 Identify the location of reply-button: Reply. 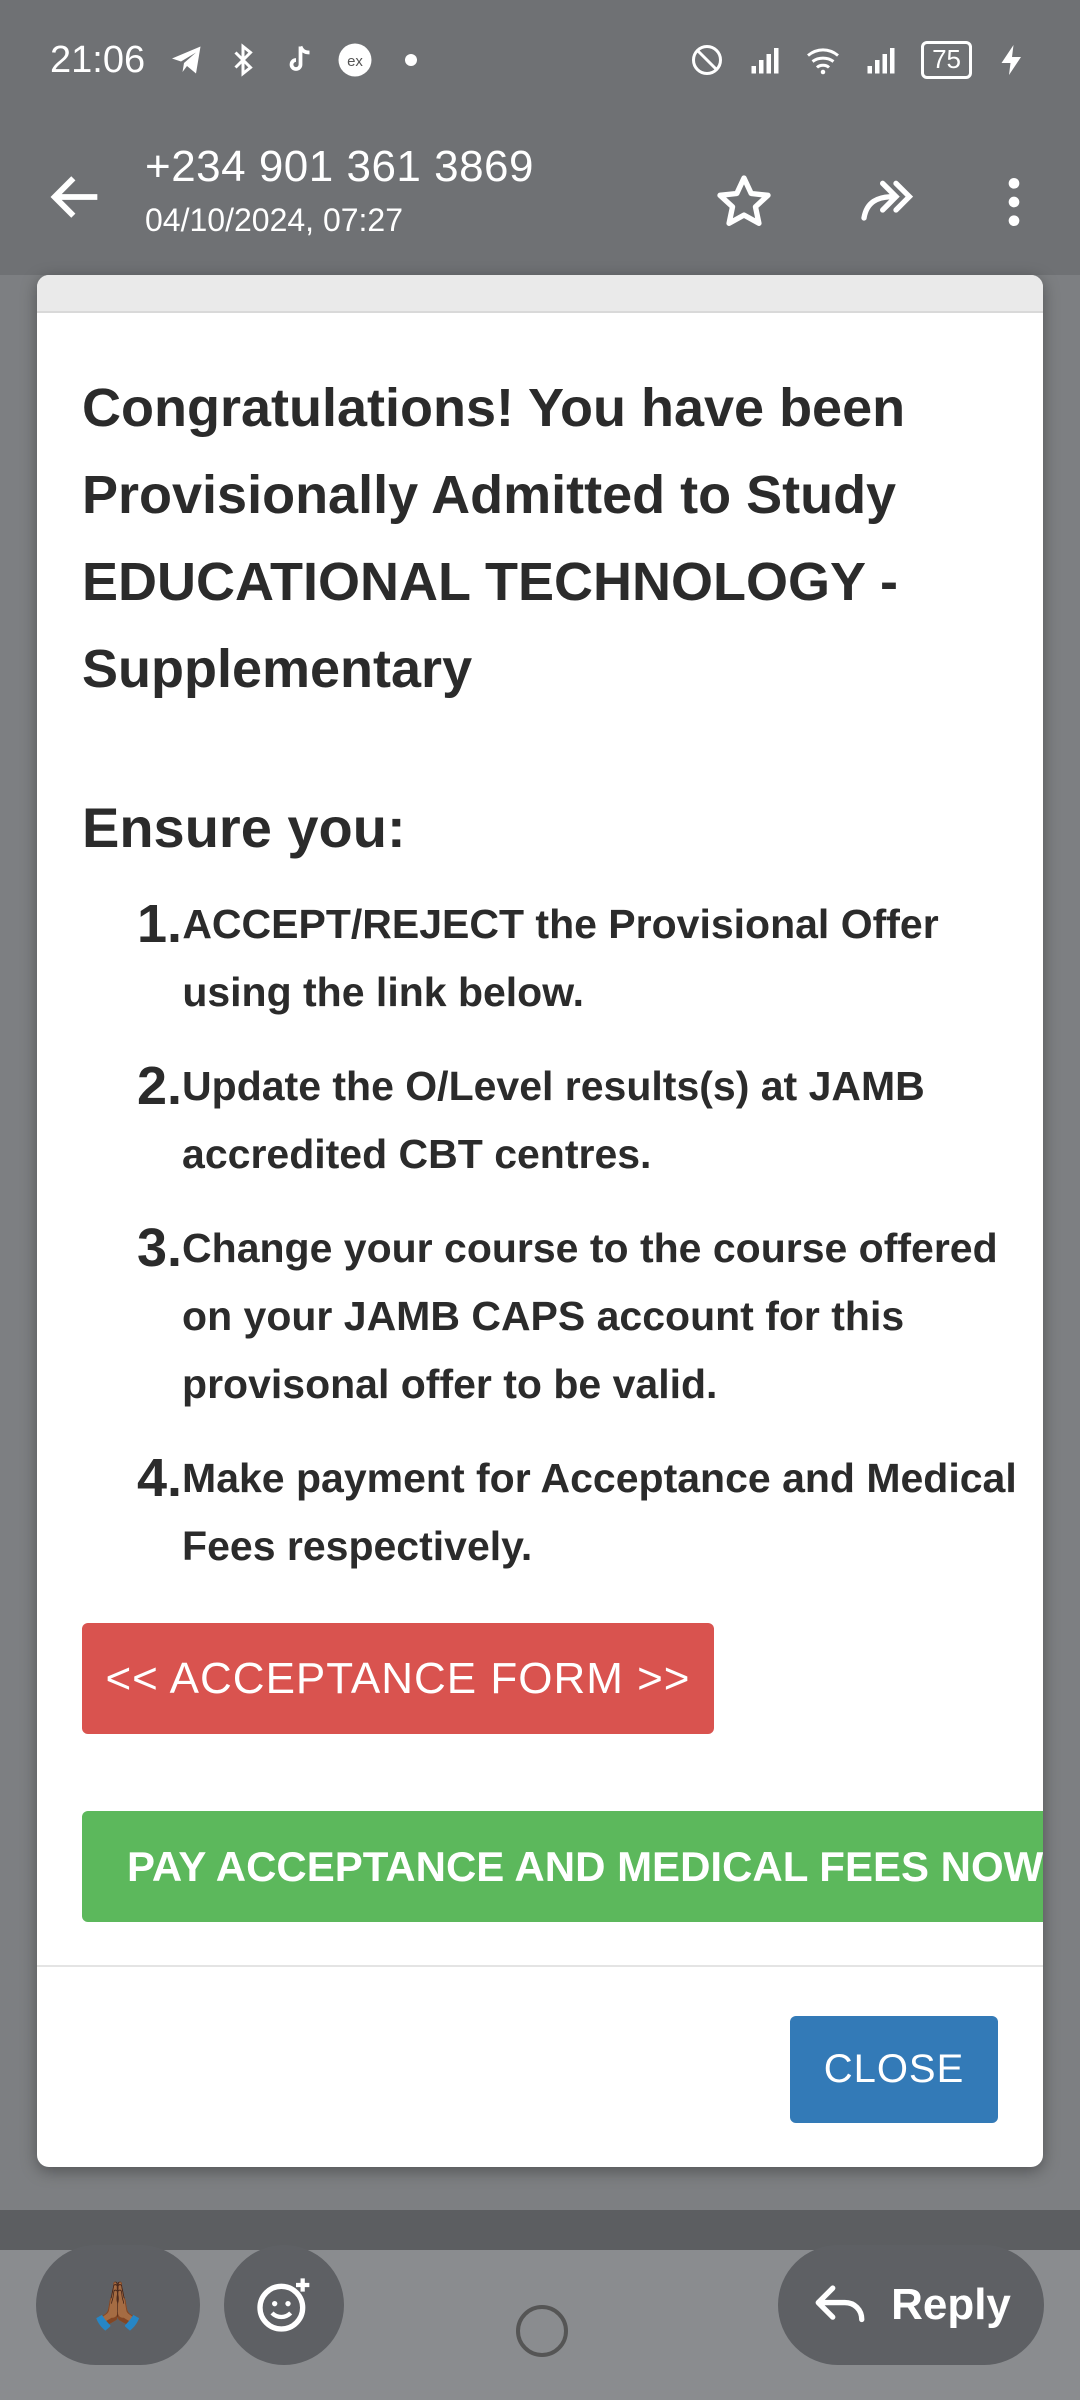
(911, 2305).